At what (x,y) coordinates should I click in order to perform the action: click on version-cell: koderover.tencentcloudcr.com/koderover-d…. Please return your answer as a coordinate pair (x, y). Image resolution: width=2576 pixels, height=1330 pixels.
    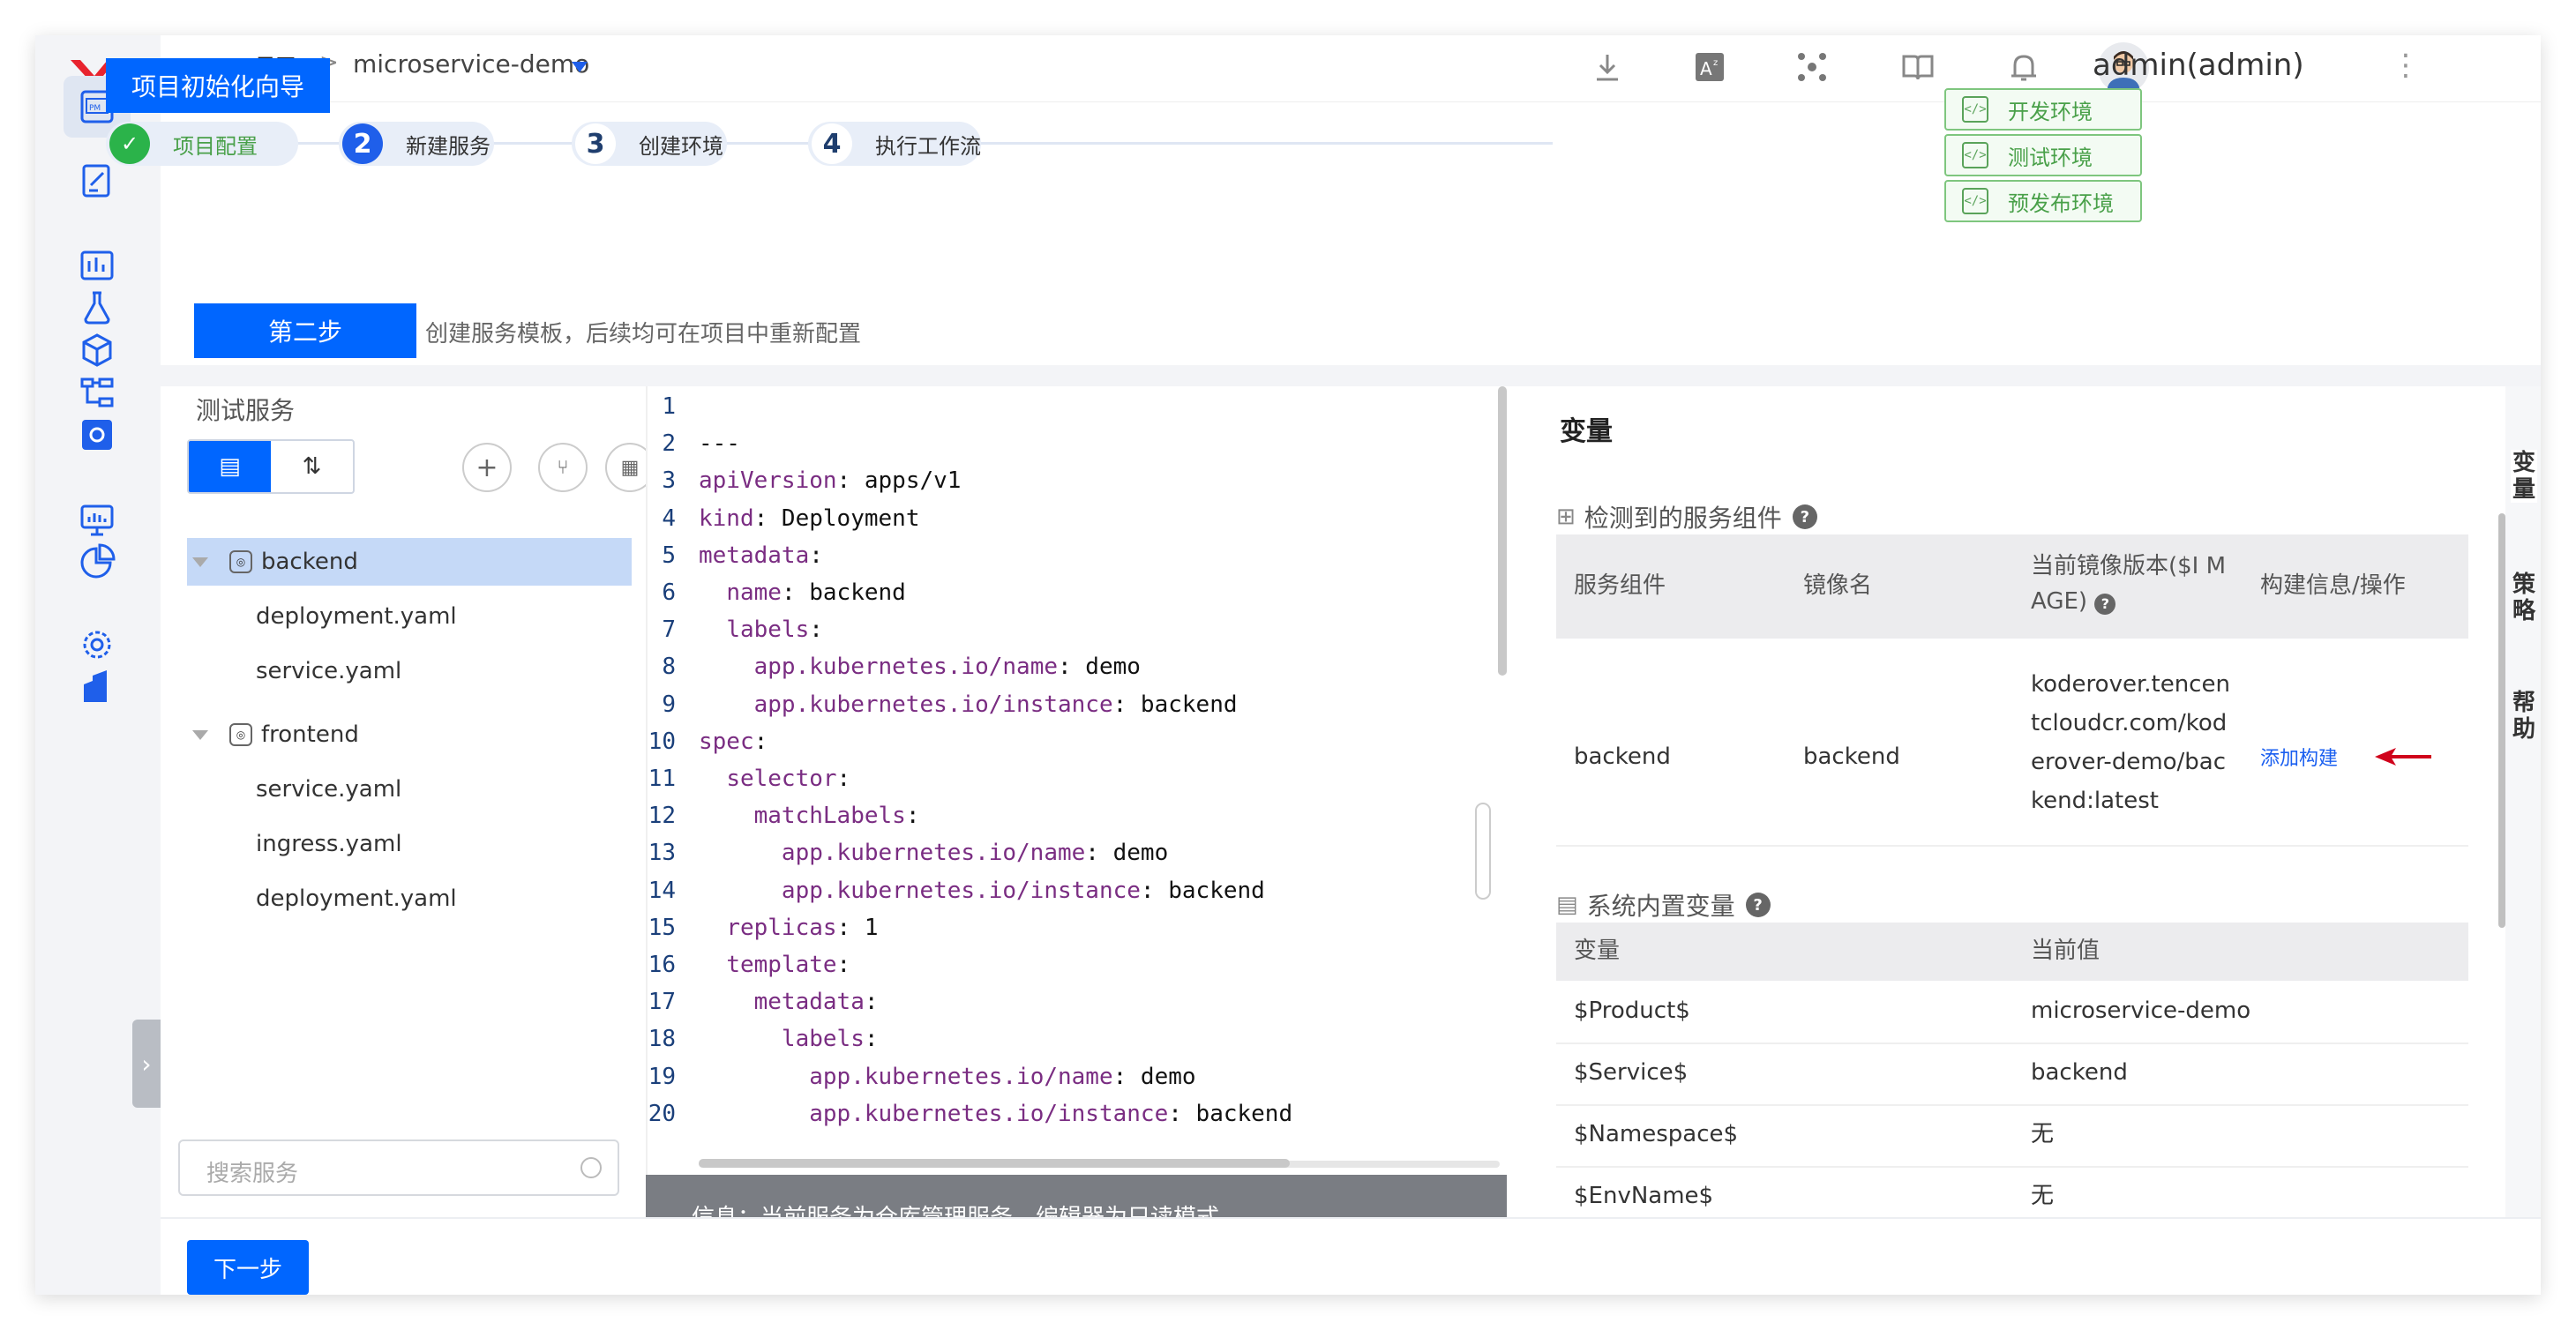
    Looking at the image, I should click on (2130, 743).